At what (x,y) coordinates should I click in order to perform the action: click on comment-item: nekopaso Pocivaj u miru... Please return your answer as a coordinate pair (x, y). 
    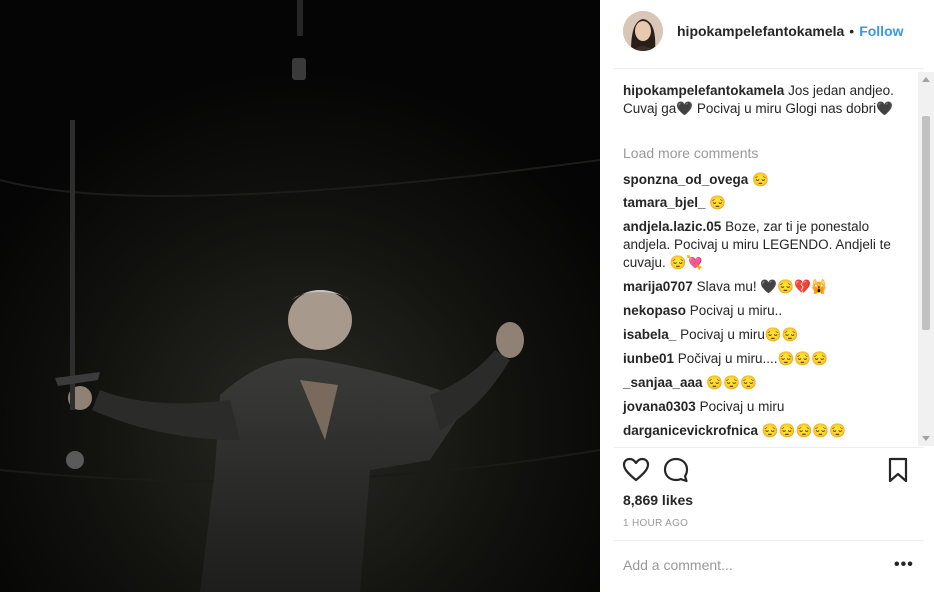
    Looking at the image, I should click on (761, 311).